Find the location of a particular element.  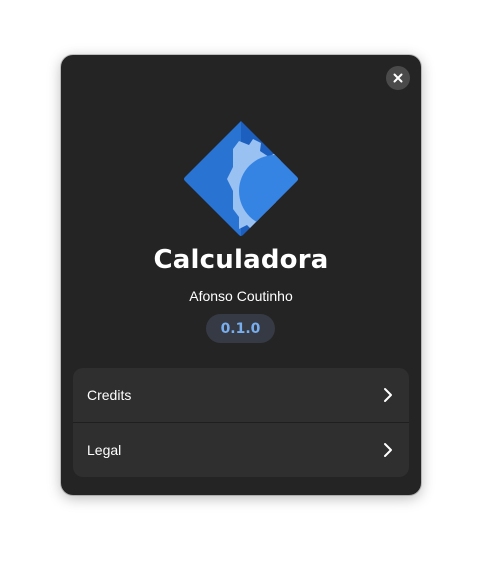

version-badge: 0.1.0 is located at coordinates (240, 328).